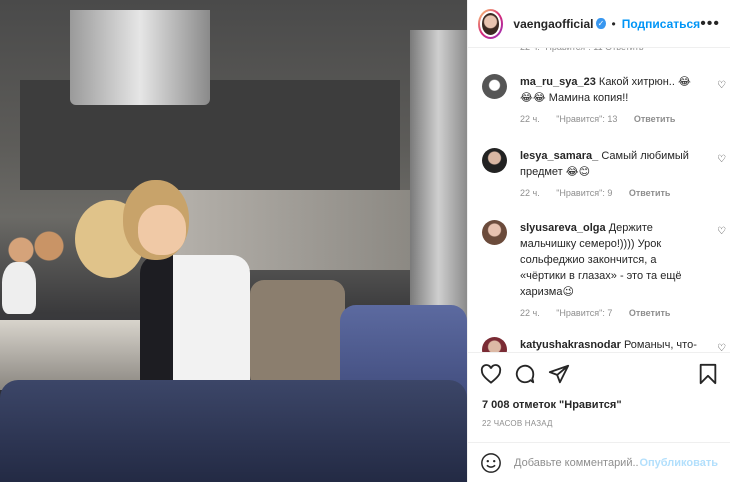  I want to click on comment-item: katyushakrasnodar Романыч, что- ♡, so click(599, 344).